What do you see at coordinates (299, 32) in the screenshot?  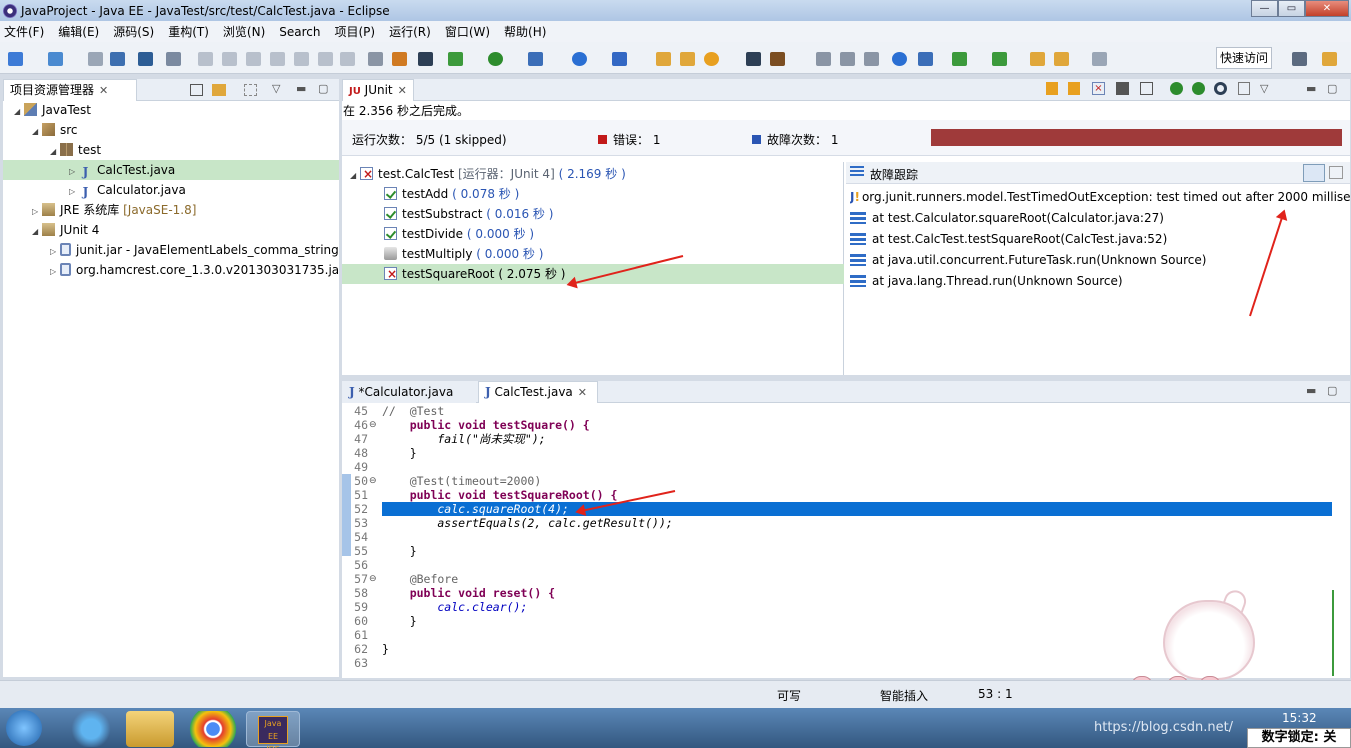 I see `menu-search: Search` at bounding box center [299, 32].